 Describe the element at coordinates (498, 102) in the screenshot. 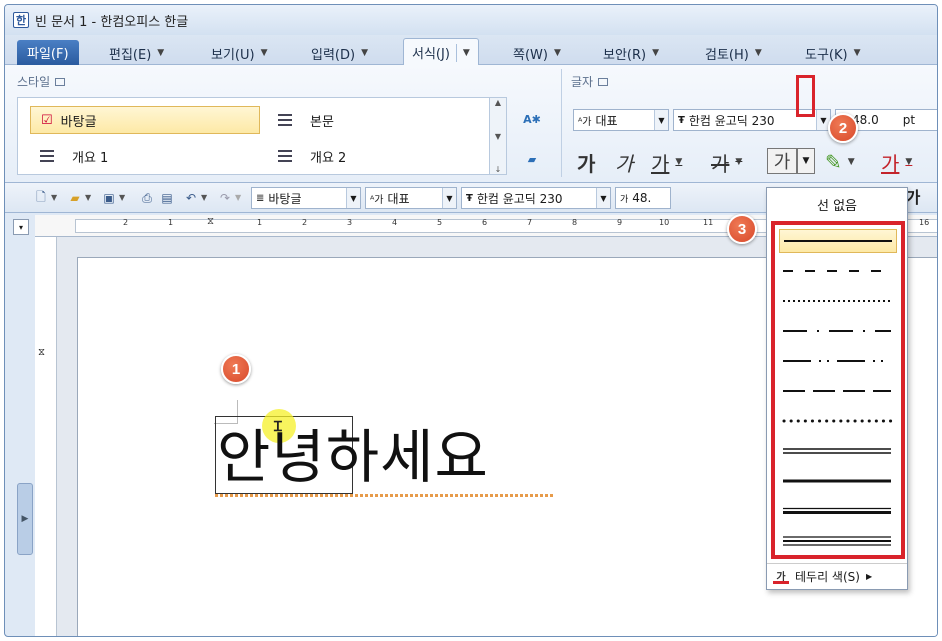

I see `scroll-up-icon: ▲` at that location.